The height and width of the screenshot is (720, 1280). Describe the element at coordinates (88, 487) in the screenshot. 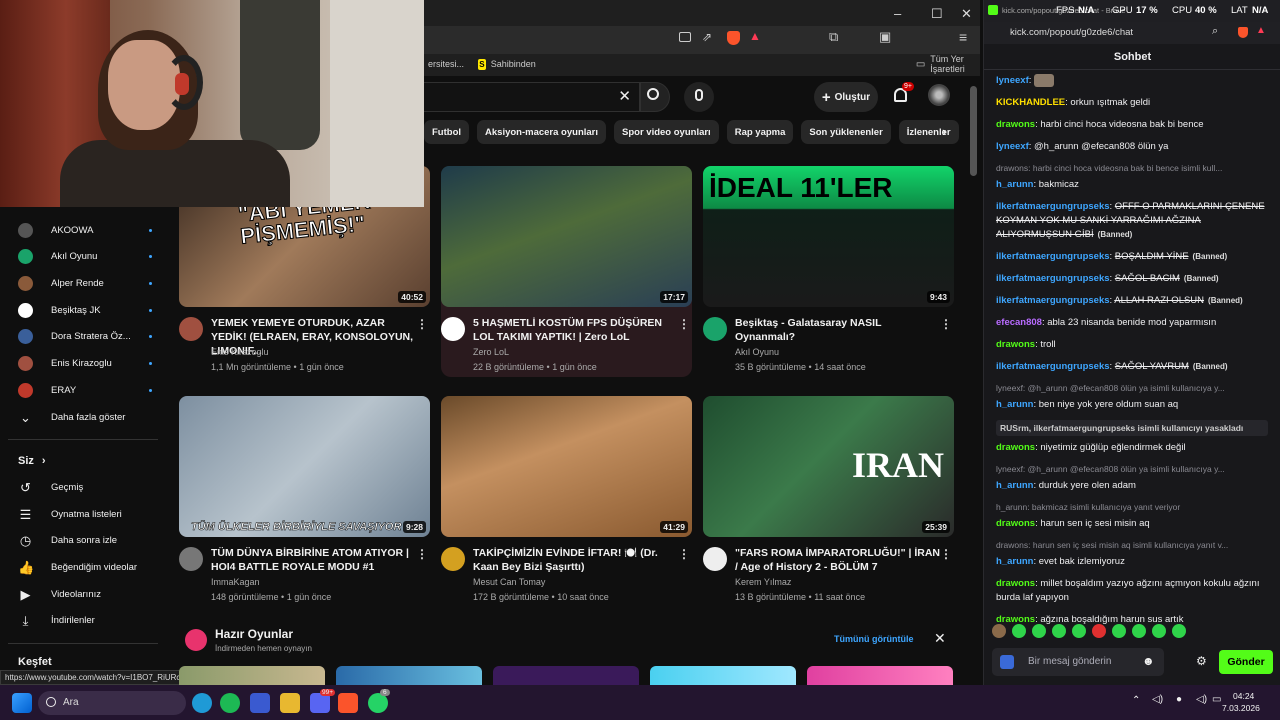

I see `sidebar-item-history: ↺ Geçmiş` at that location.